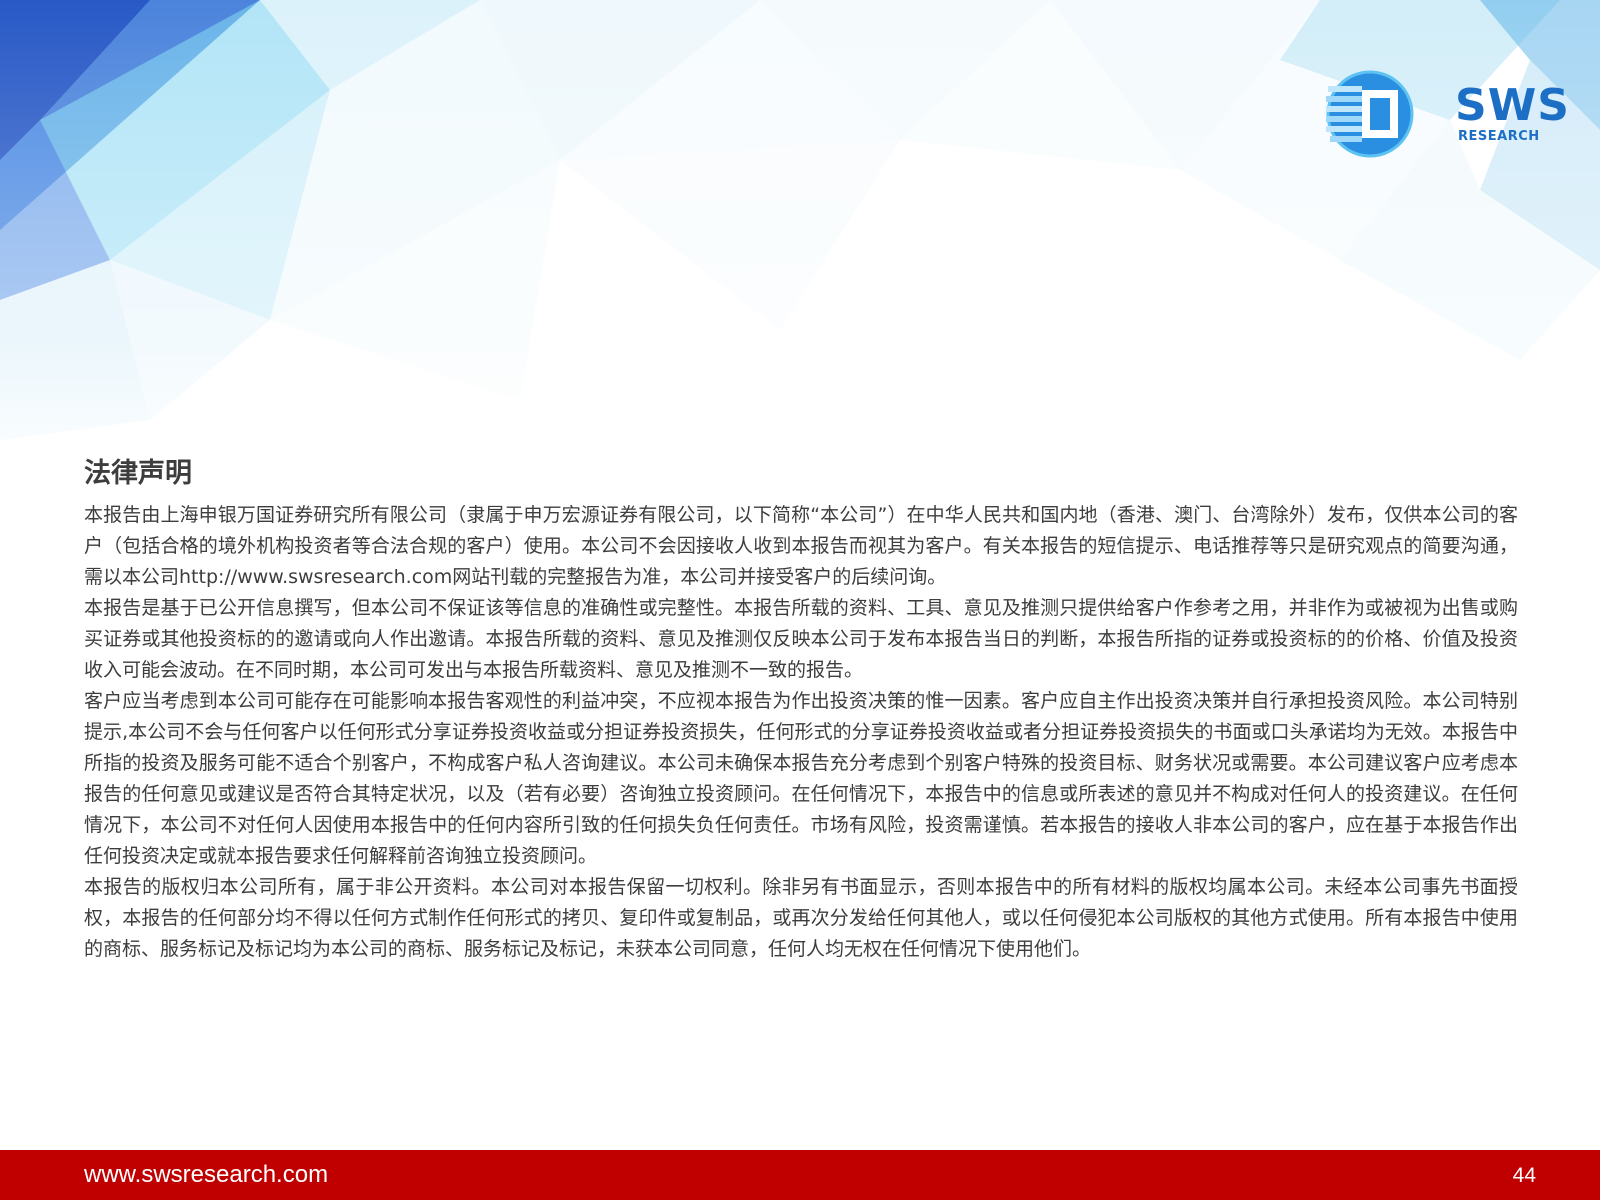  What do you see at coordinates (138, 473) in the screenshot?
I see `section-title: 法律声明` at bounding box center [138, 473].